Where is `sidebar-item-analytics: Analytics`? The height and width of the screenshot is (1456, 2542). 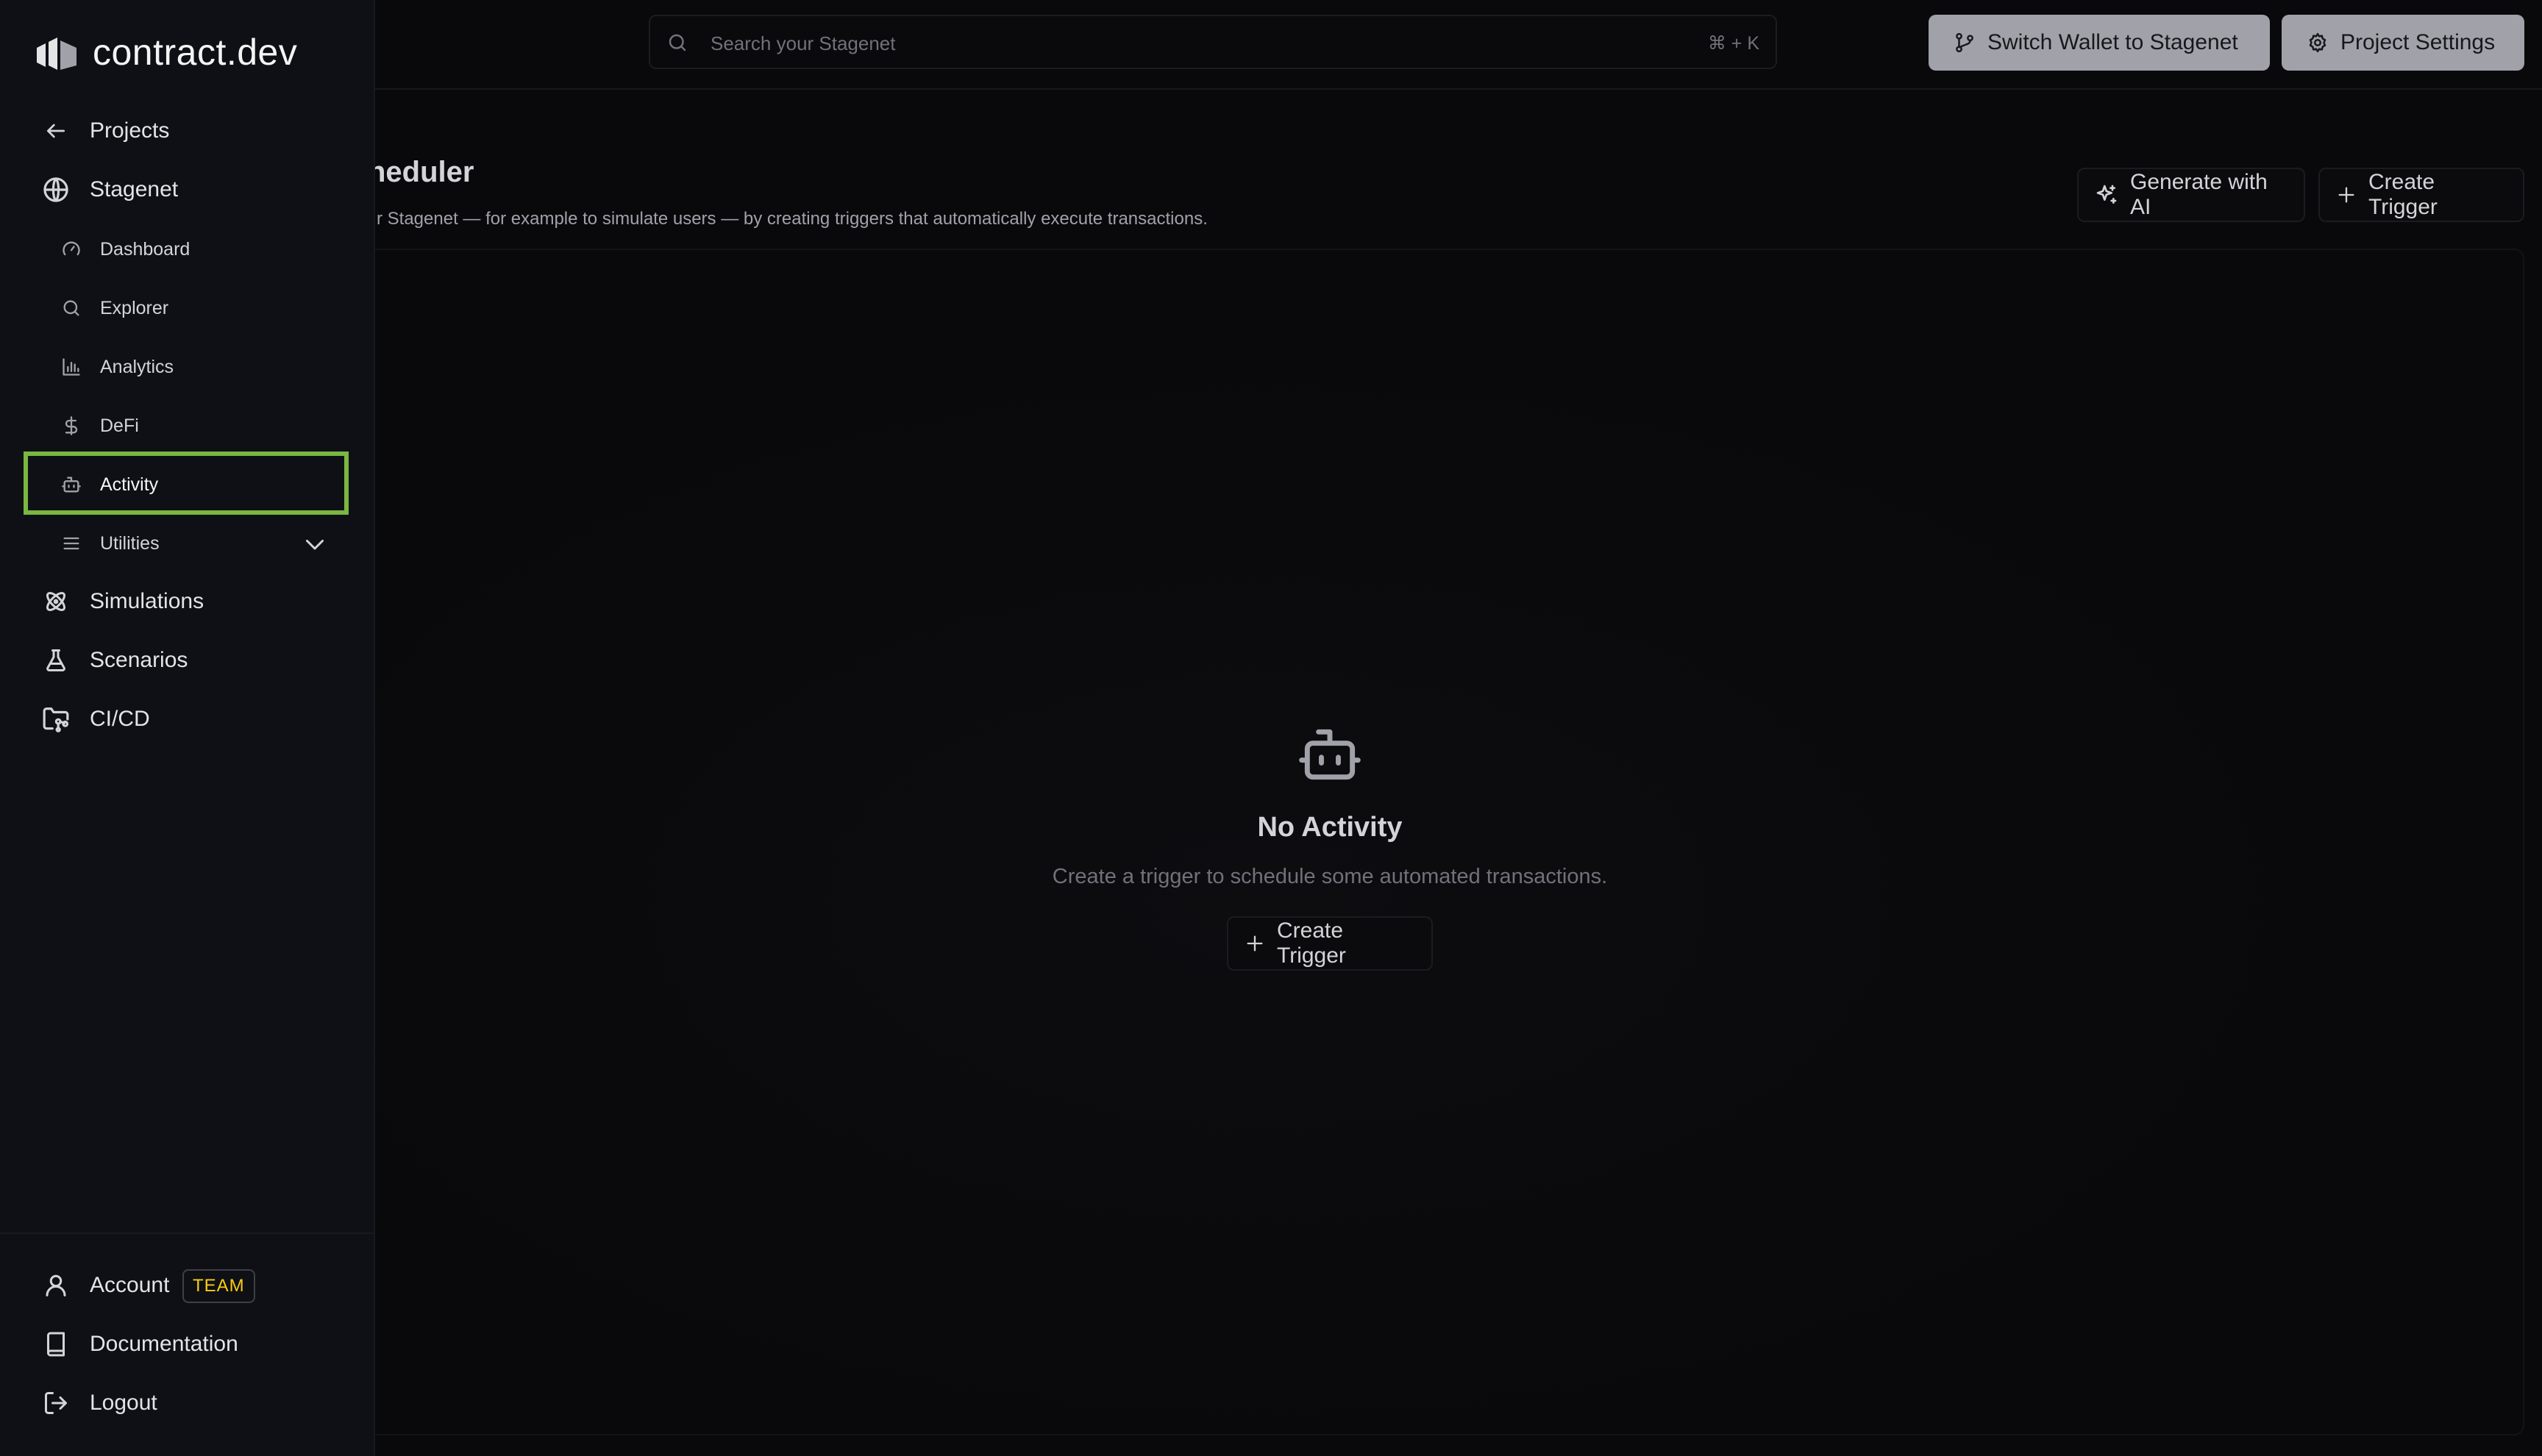 sidebar-item-analytics: Analytics is located at coordinates (117, 366).